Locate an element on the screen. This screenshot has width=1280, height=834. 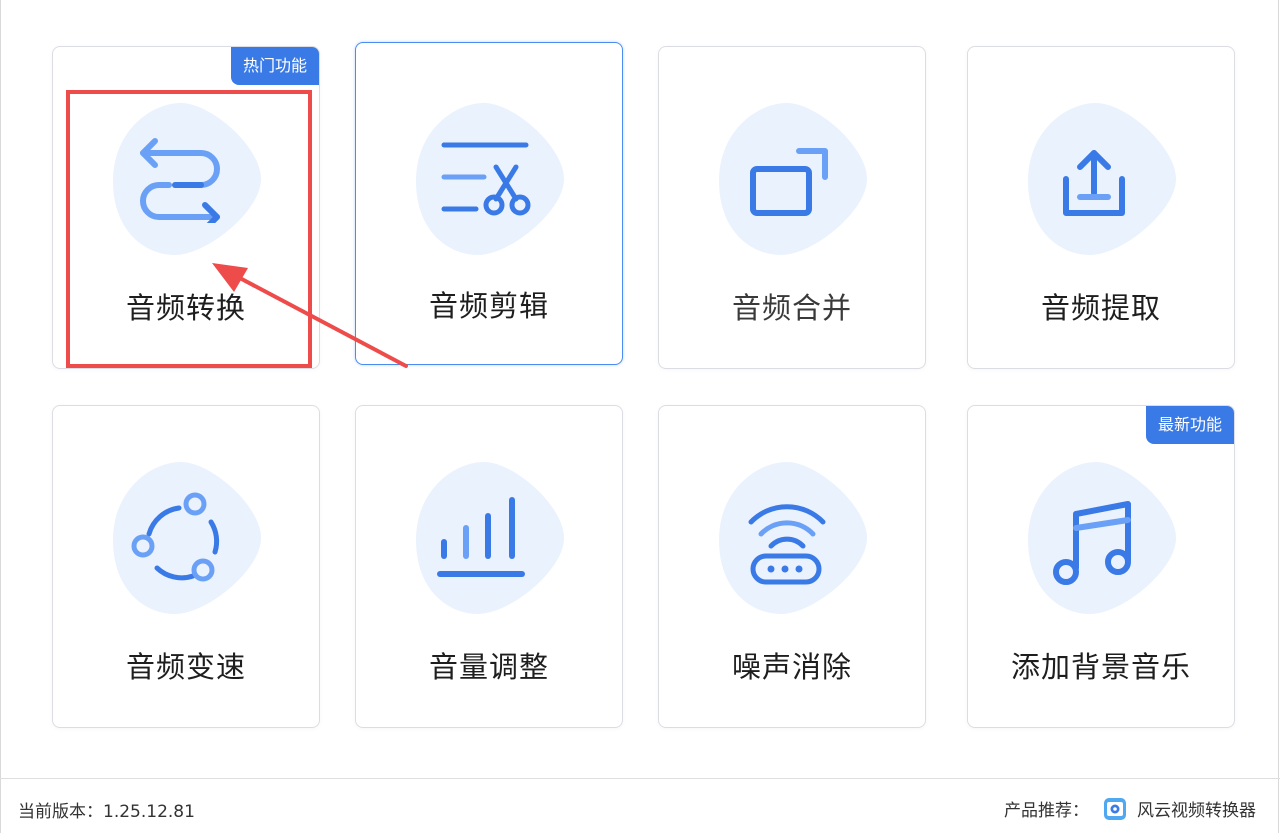
speed-circle-icon is located at coordinates (175, 537).